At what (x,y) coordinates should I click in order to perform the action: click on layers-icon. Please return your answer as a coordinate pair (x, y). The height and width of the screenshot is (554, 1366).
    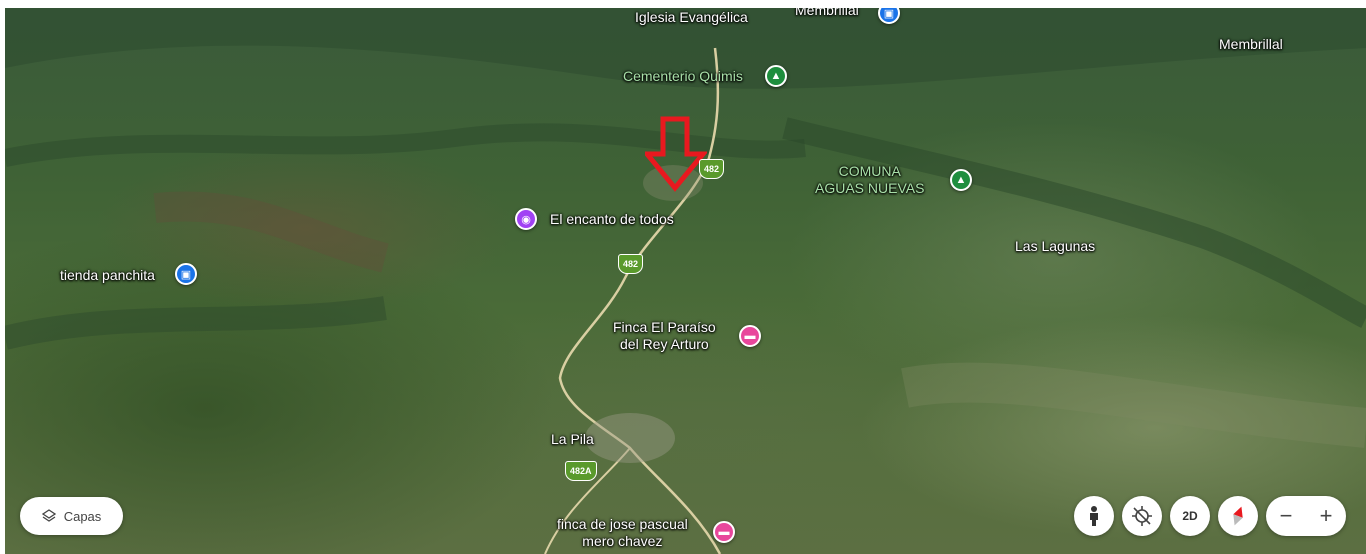
    Looking at the image, I should click on (48, 515).